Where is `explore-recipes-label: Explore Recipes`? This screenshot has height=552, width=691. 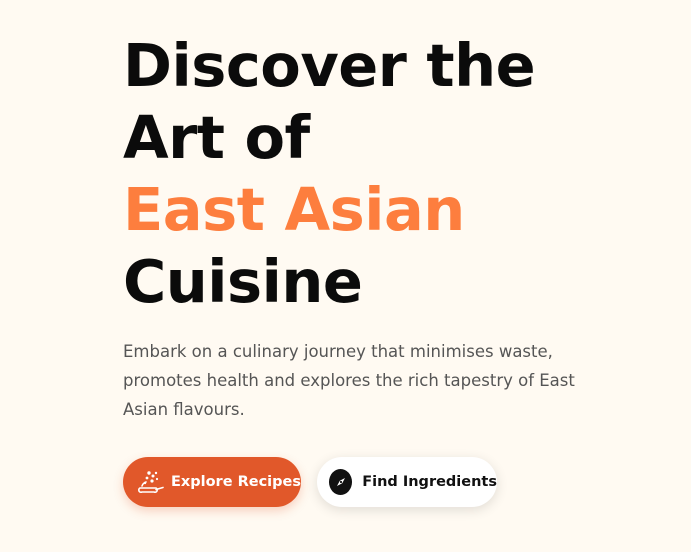 explore-recipes-label: Explore Recipes is located at coordinates (235, 482).